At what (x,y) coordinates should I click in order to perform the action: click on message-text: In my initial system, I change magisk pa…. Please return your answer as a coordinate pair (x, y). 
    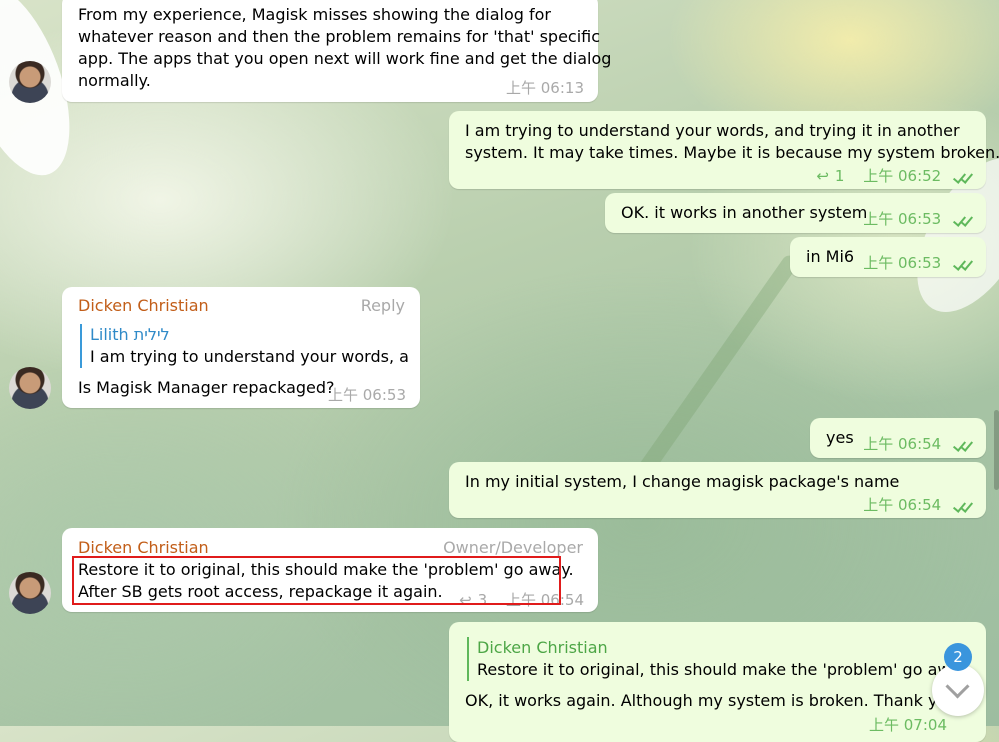
    Looking at the image, I should click on (682, 481).